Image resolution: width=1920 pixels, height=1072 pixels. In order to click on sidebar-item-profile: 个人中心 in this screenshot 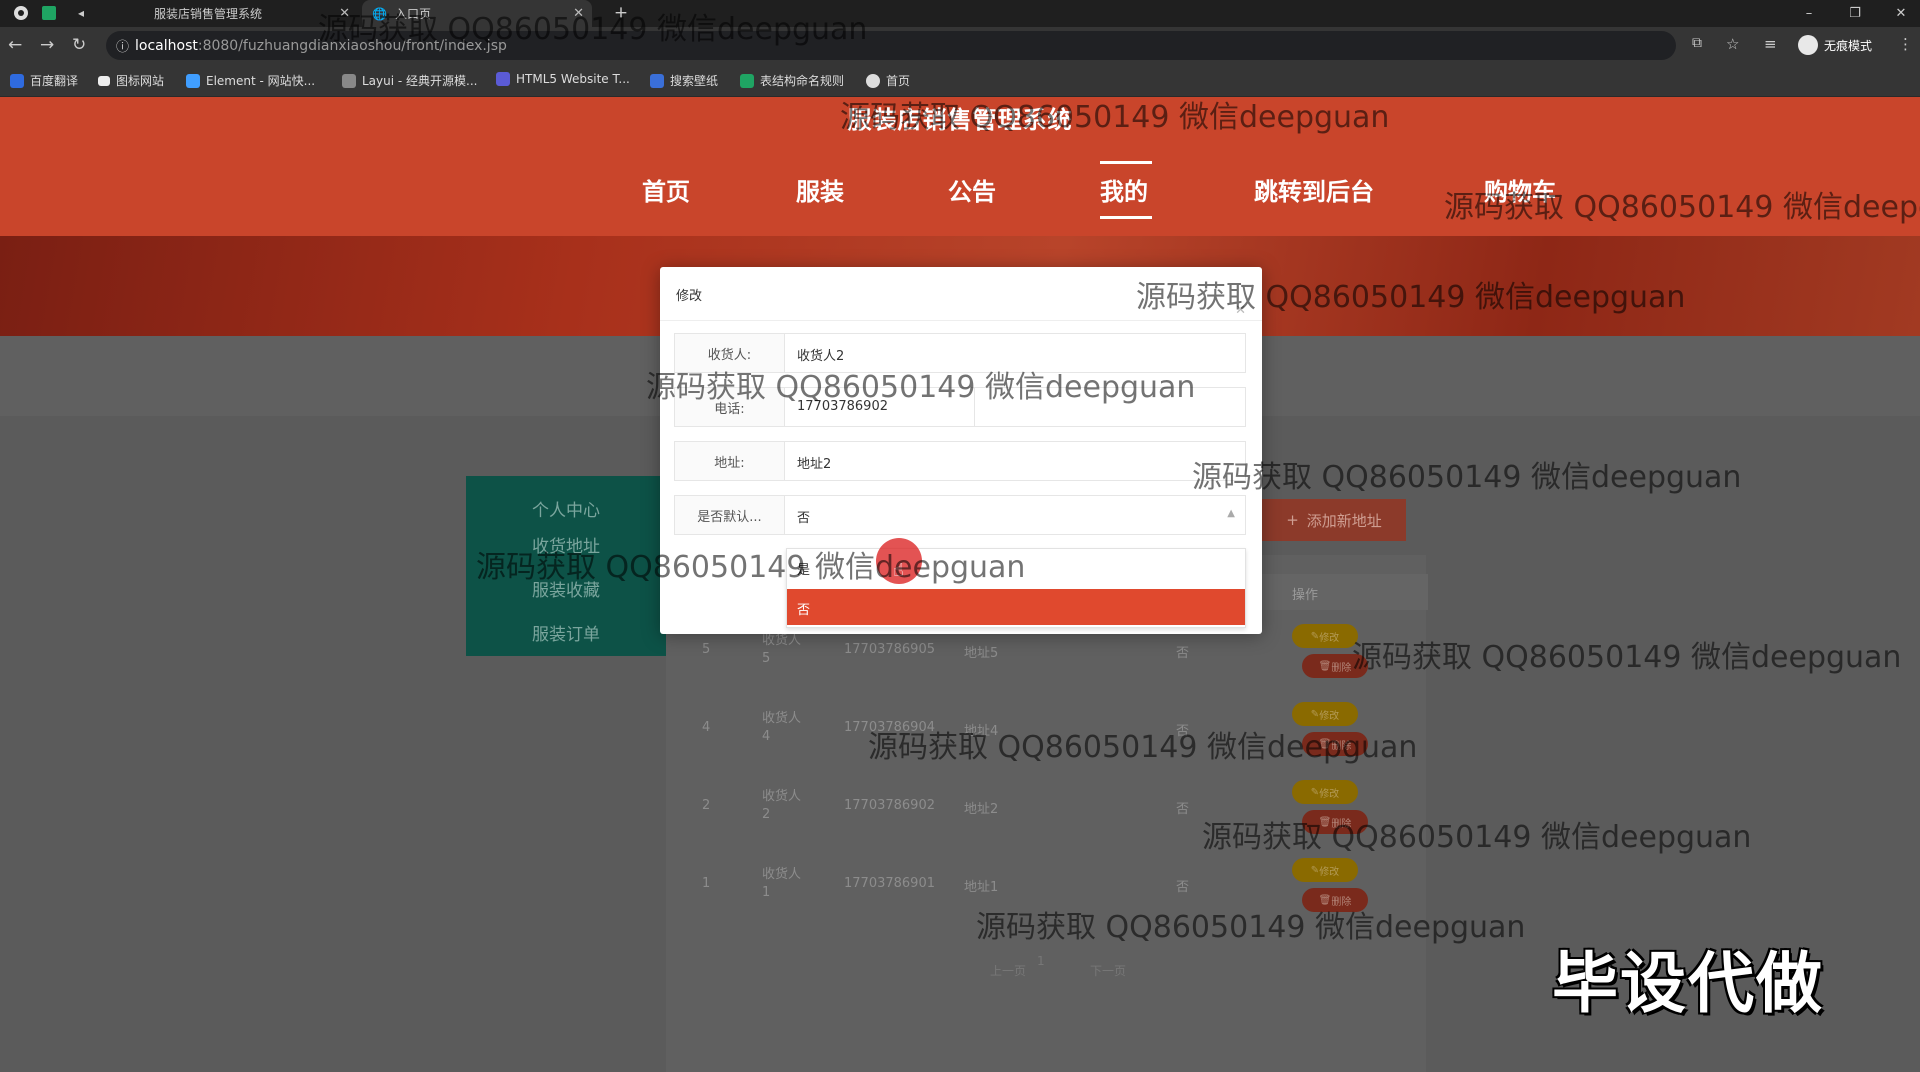, I will do `click(566, 508)`.